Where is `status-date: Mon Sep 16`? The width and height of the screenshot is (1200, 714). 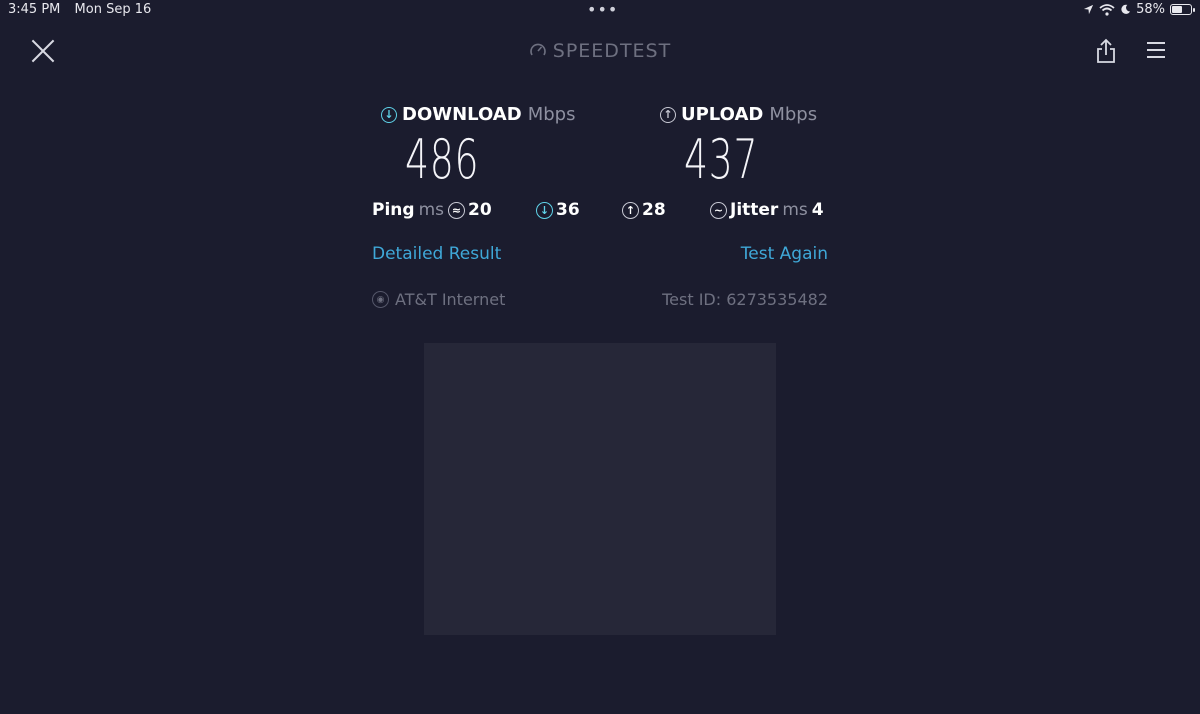
status-date: Mon Sep 16 is located at coordinates (113, 9).